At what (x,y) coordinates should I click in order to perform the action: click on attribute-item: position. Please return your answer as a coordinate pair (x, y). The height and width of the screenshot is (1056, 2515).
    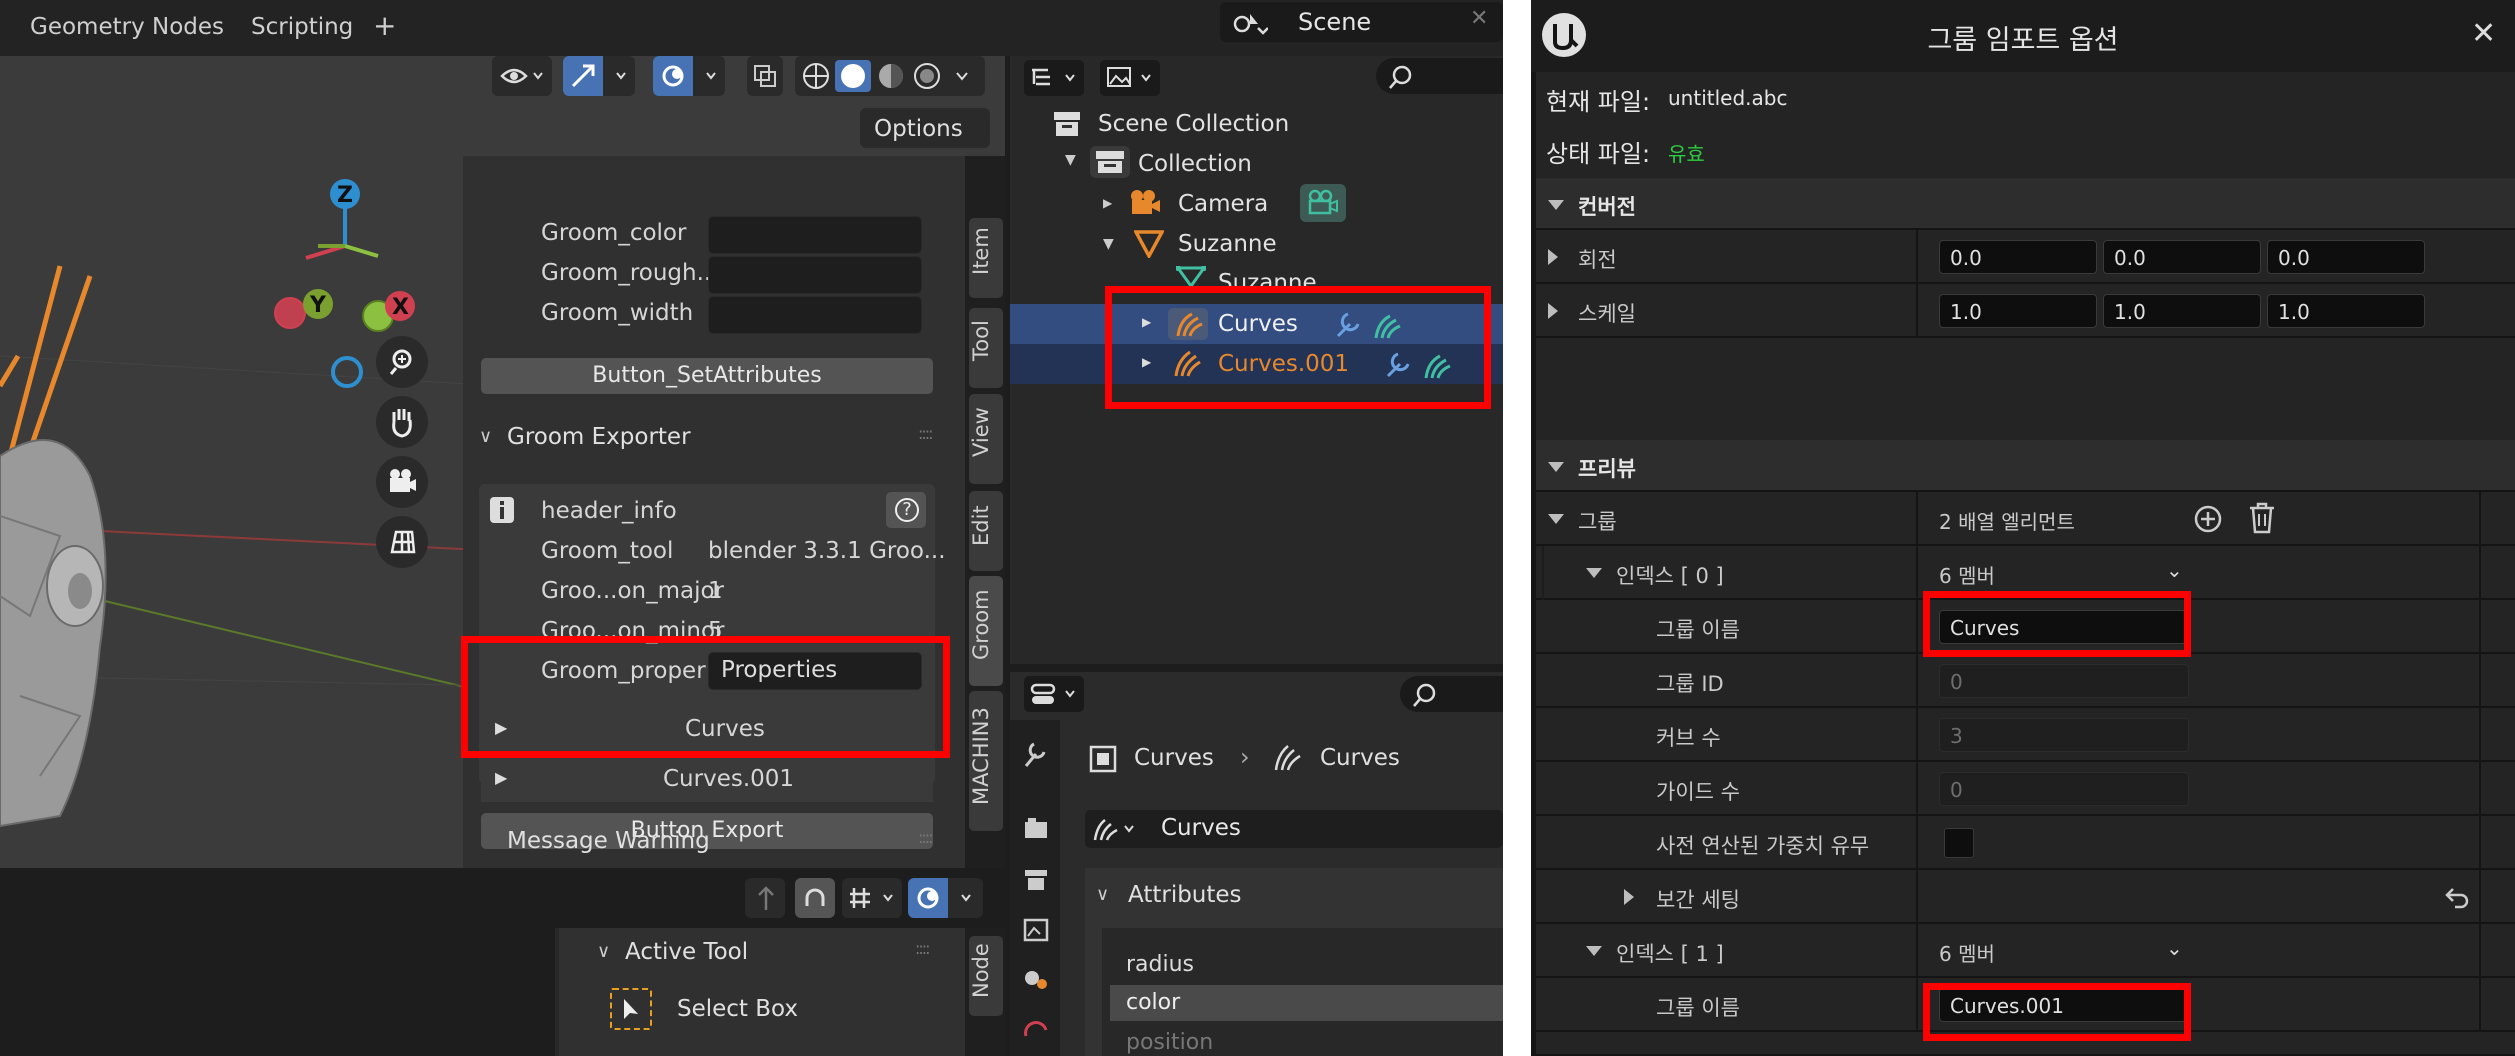
    Looking at the image, I should click on (1169, 1042).